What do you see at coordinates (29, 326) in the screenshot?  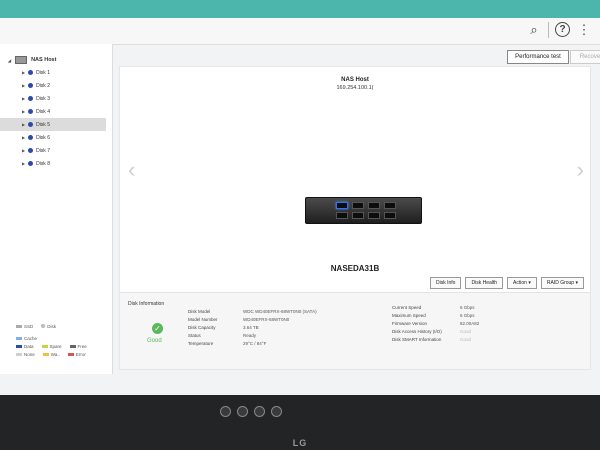 I see `legend-label: SSD` at bounding box center [29, 326].